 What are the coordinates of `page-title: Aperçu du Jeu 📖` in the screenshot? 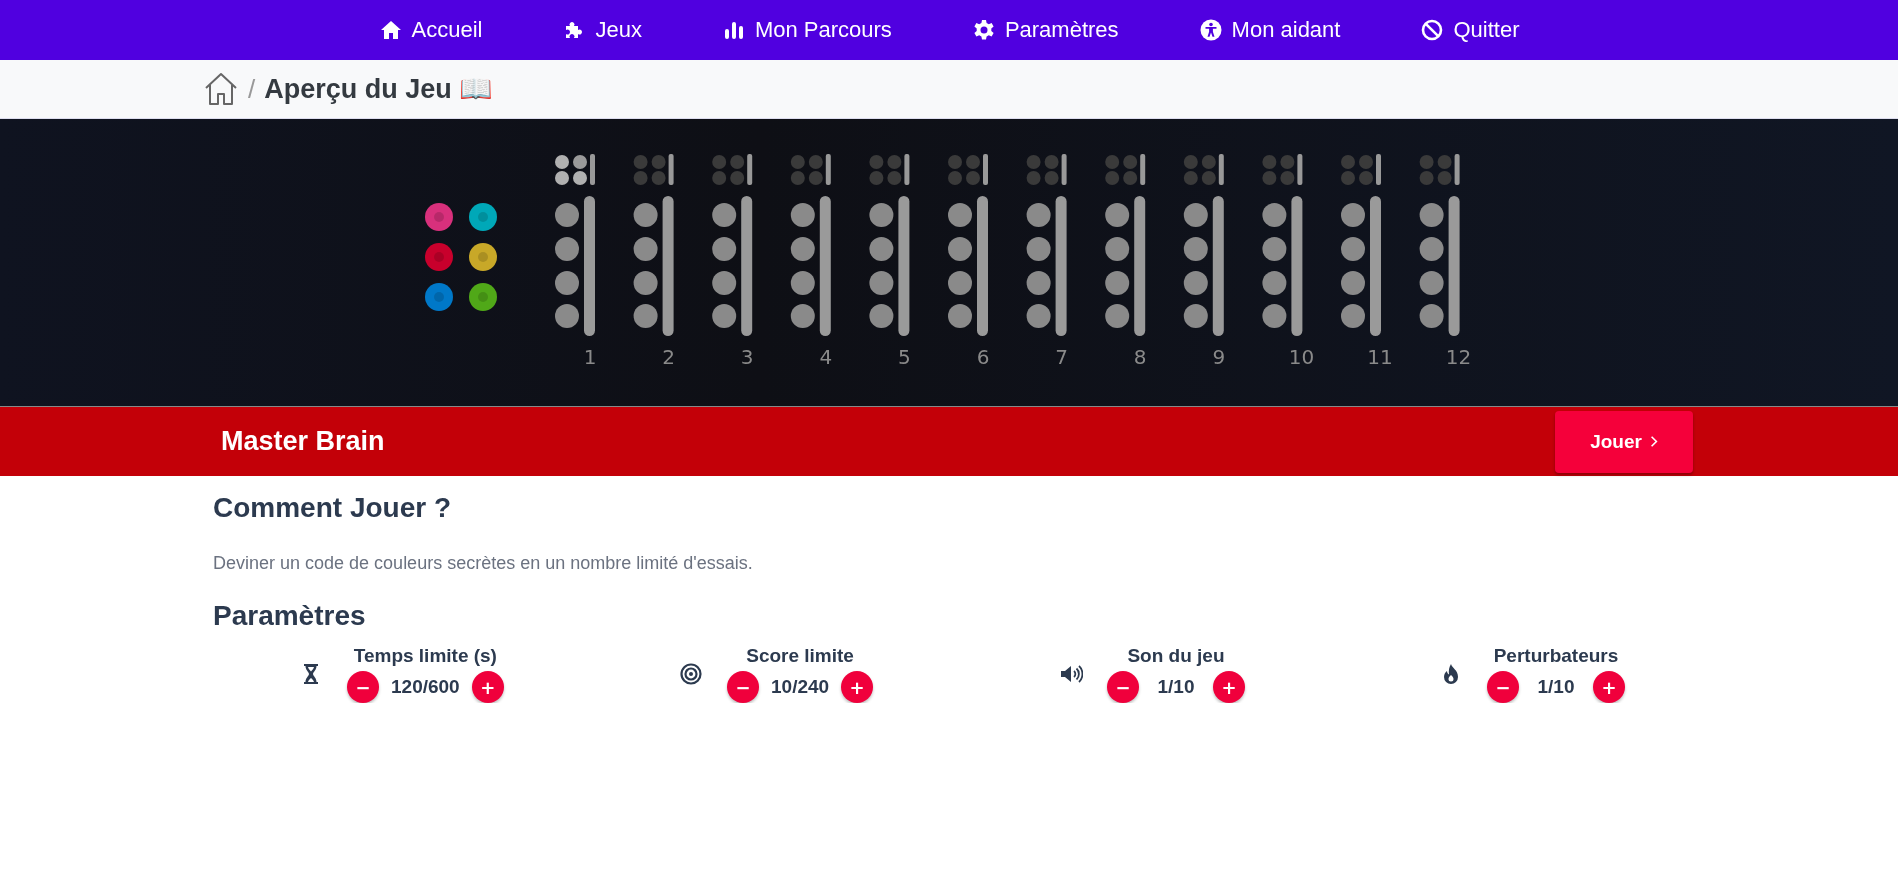 It's located at (379, 89).